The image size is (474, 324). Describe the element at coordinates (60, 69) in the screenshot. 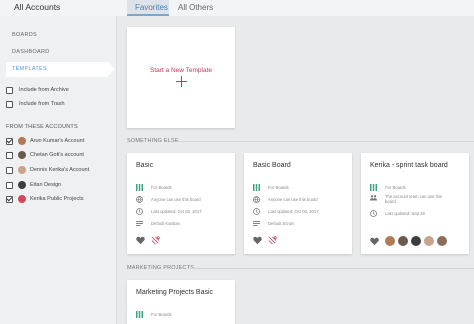

I see `nav-templates: TEMPLATES` at that location.